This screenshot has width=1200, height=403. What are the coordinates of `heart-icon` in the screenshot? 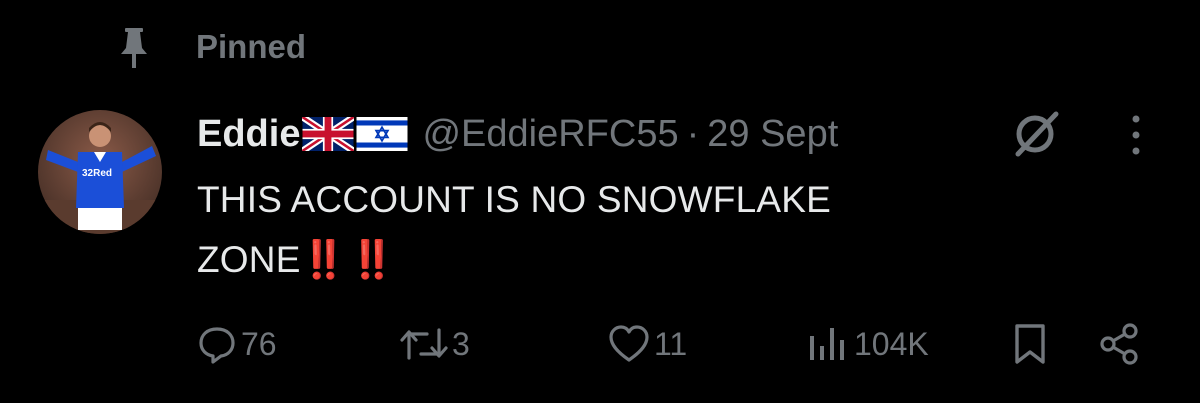 It's located at (629, 344).